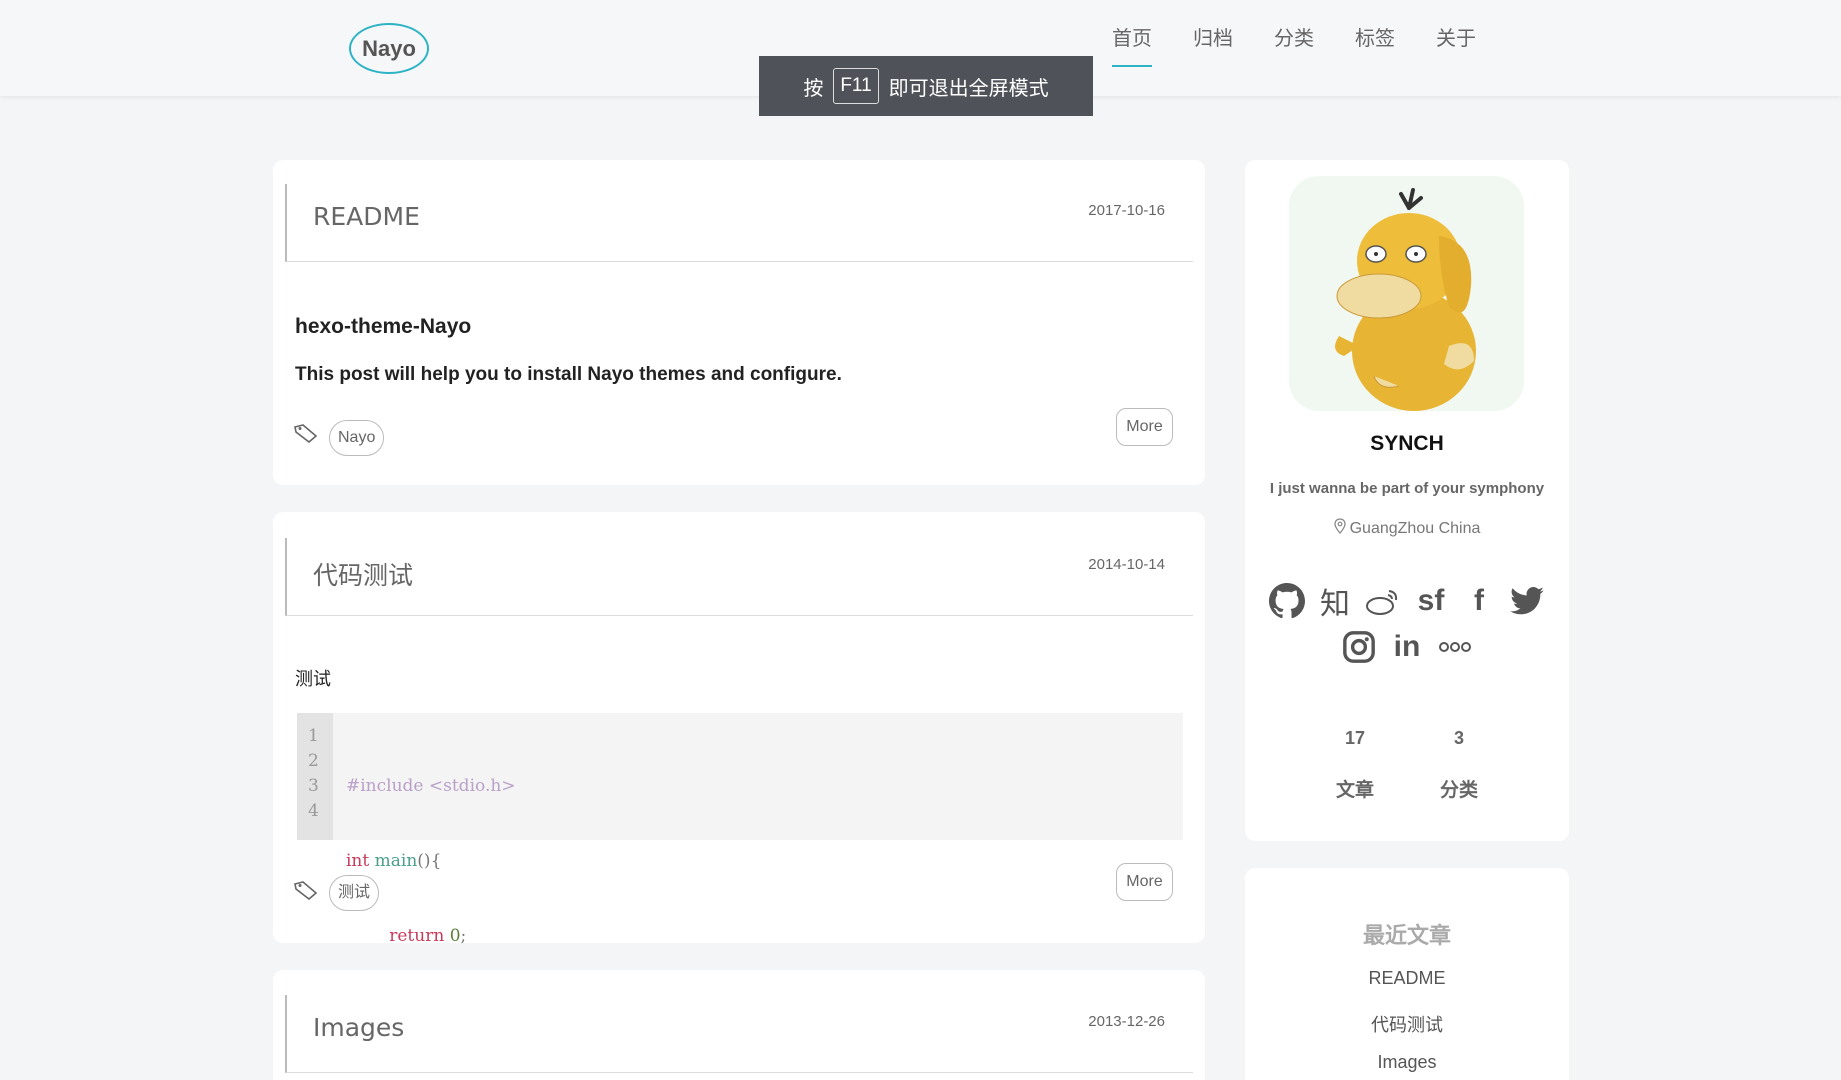  I want to click on post-header: 代码测试 2014-10-14, so click(739, 577).